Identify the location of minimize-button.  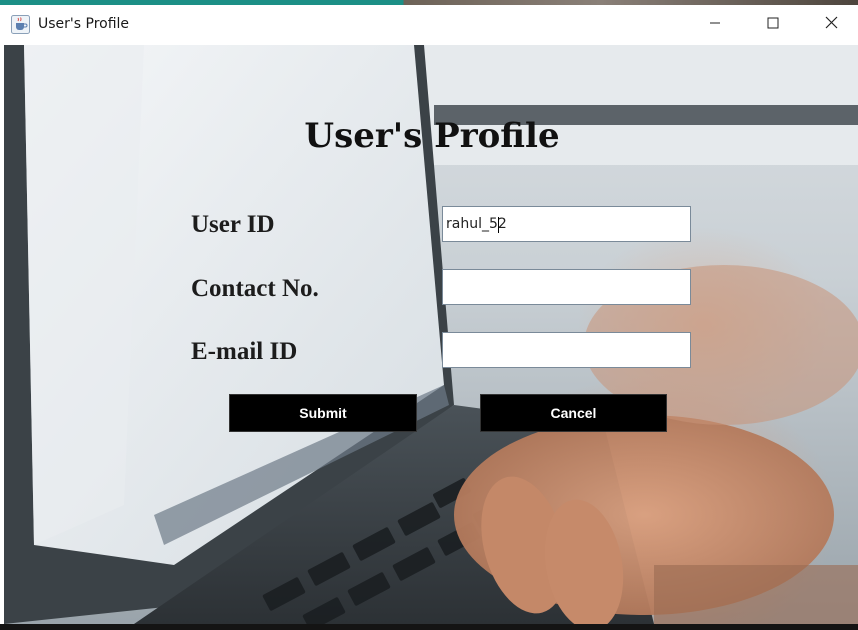
(715, 25).